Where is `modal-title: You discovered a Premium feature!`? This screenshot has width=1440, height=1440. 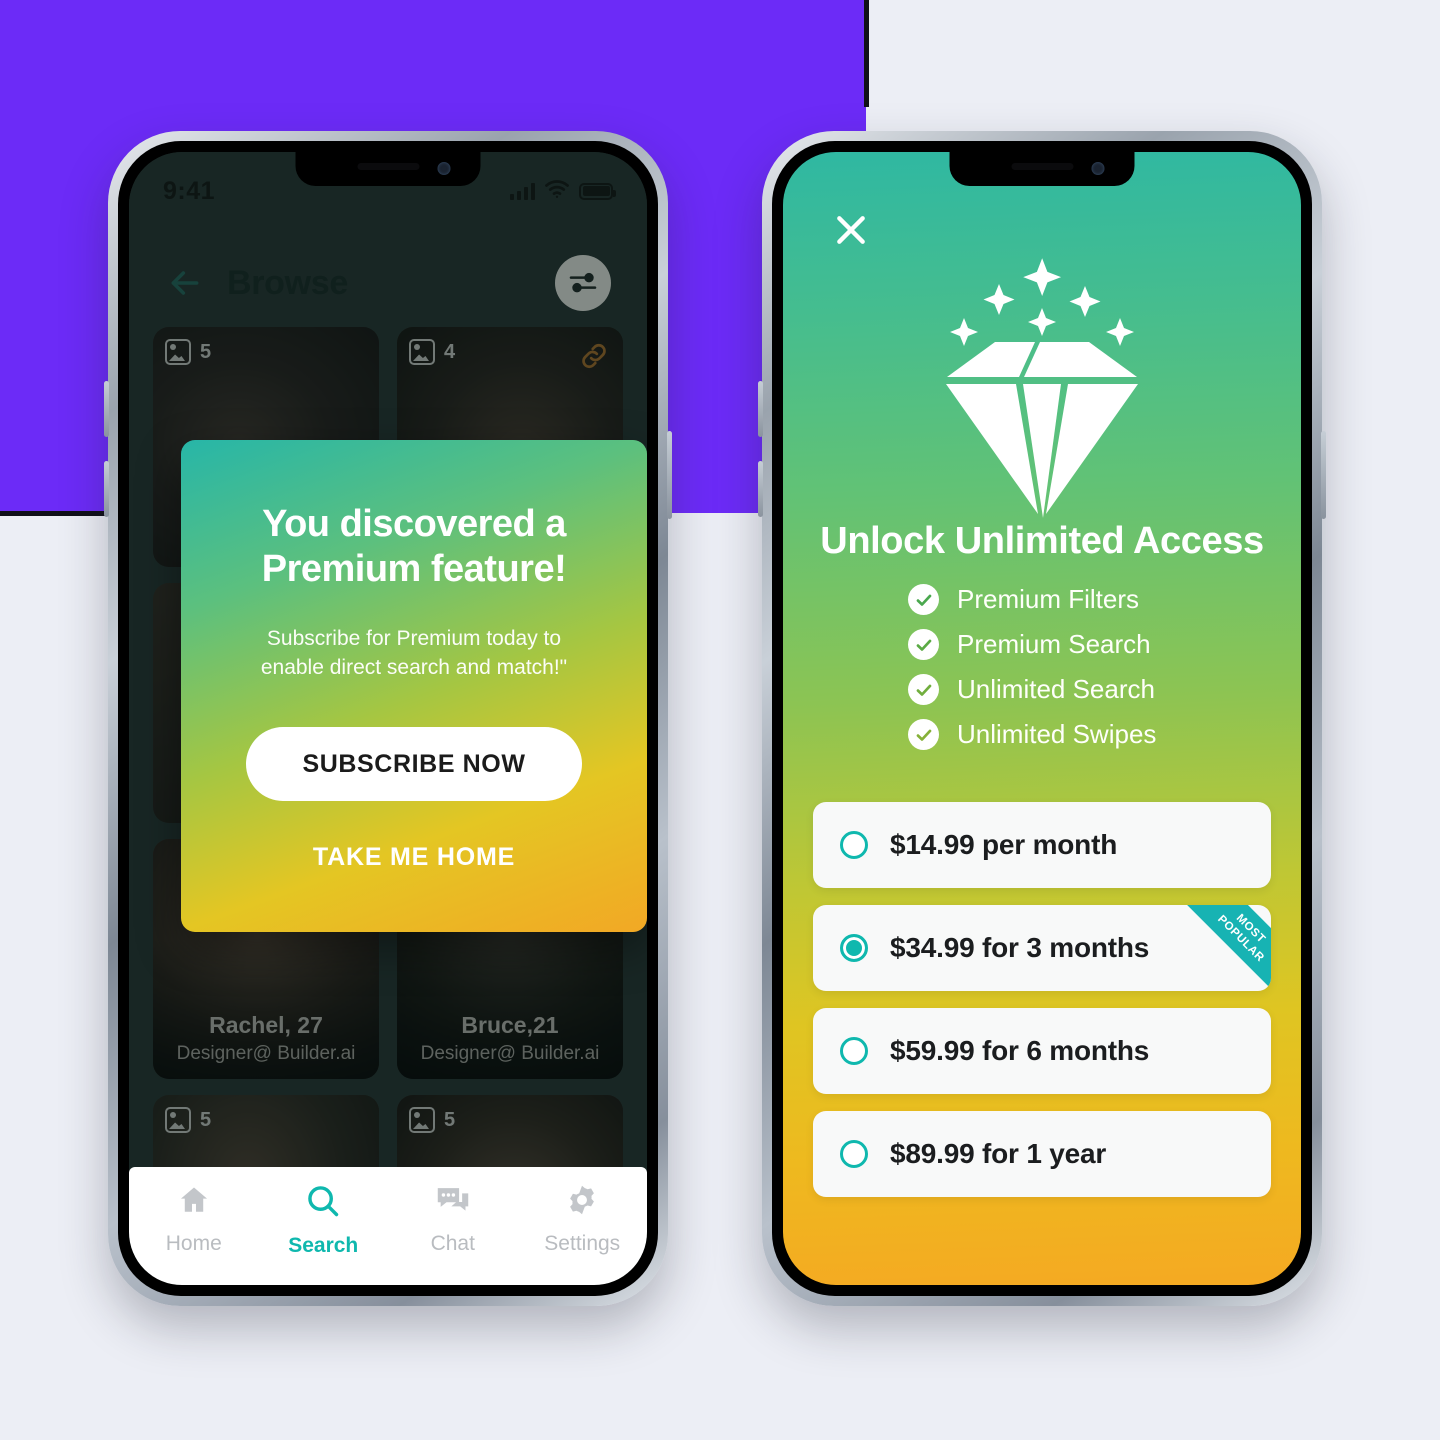 modal-title: You discovered a Premium feature! is located at coordinates (414, 547).